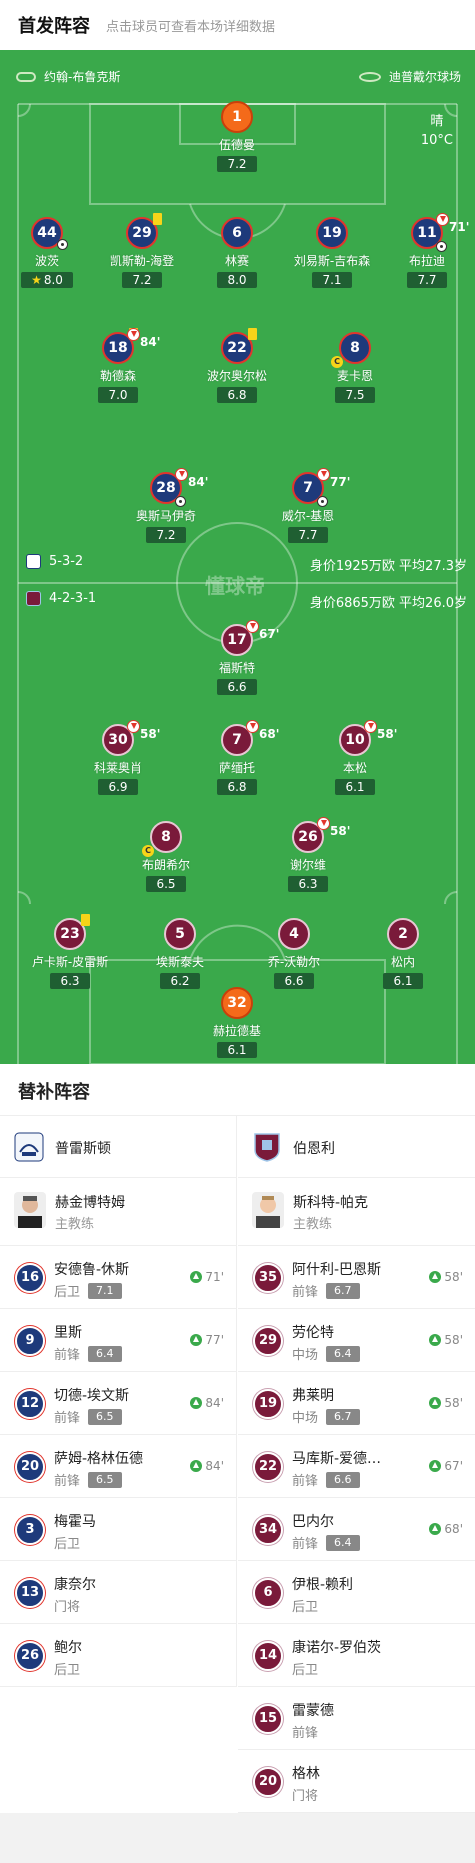  Describe the element at coordinates (308, 854) in the screenshot. I see `player-away-26: 26 58' 谢尔维 6.3` at that location.